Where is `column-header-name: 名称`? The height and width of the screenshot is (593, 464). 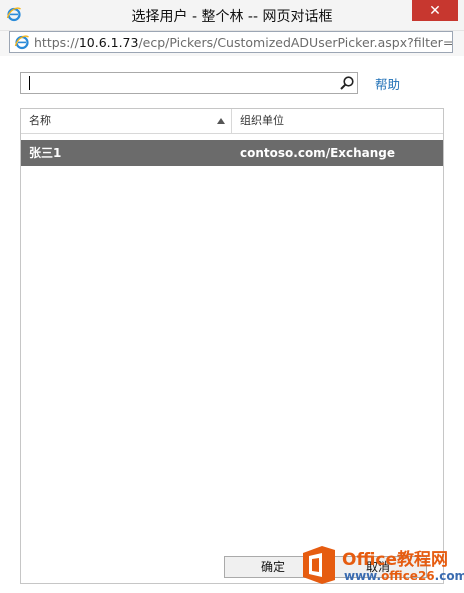 column-header-name: 名称 is located at coordinates (126, 121).